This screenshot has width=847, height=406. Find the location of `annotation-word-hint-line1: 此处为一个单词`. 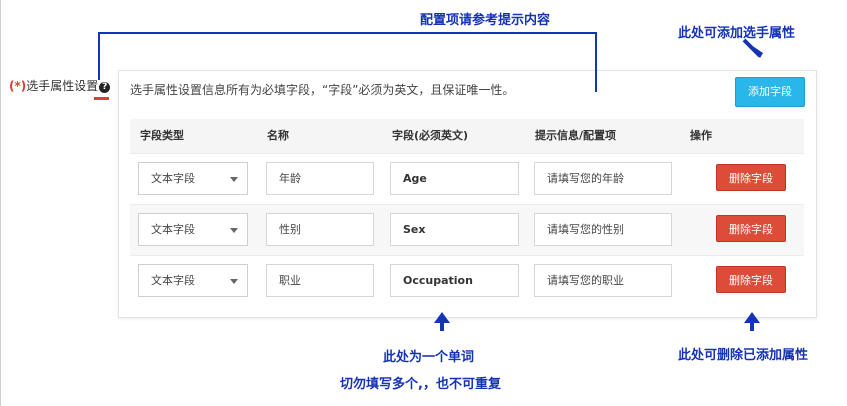

annotation-word-hint-line1: 此处为一个单词 is located at coordinates (429, 357).